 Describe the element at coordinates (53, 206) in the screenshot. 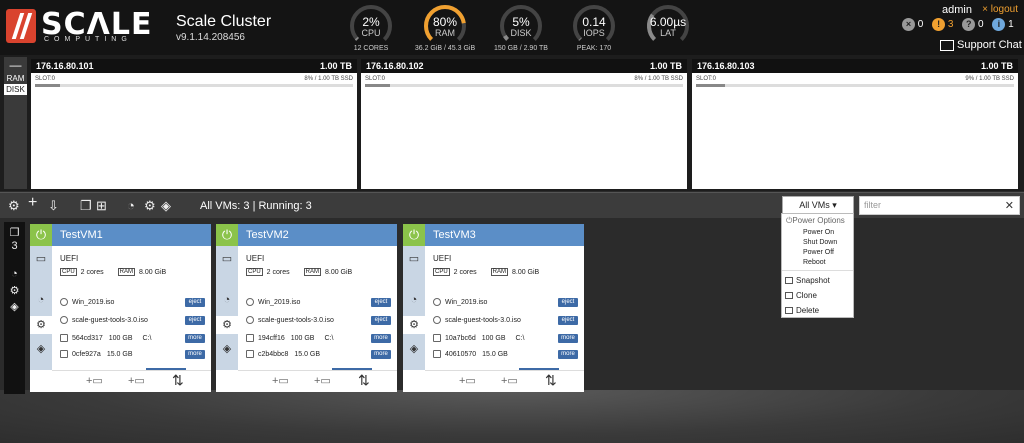

I see `import-icon: ⇩` at that location.